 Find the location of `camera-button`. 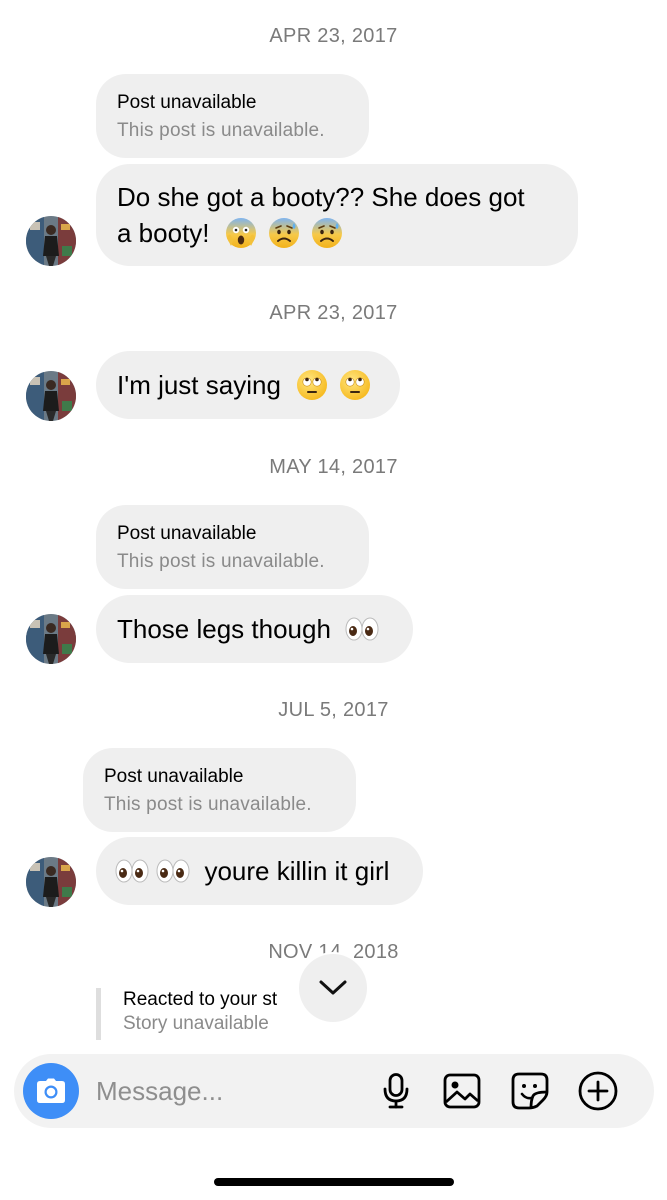

camera-button is located at coordinates (51, 1091).